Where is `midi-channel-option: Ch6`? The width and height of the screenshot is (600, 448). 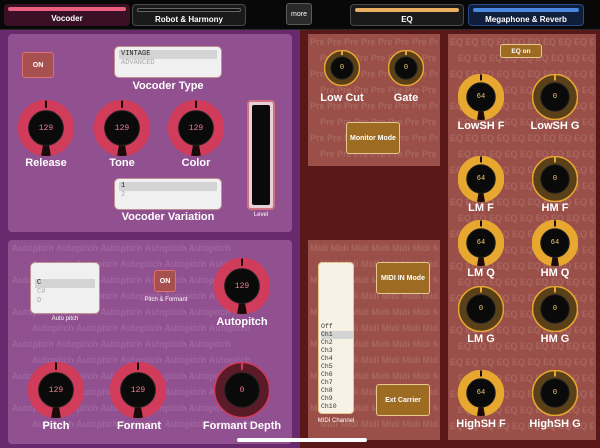
midi-channel-option: Ch6 is located at coordinates (337, 375).